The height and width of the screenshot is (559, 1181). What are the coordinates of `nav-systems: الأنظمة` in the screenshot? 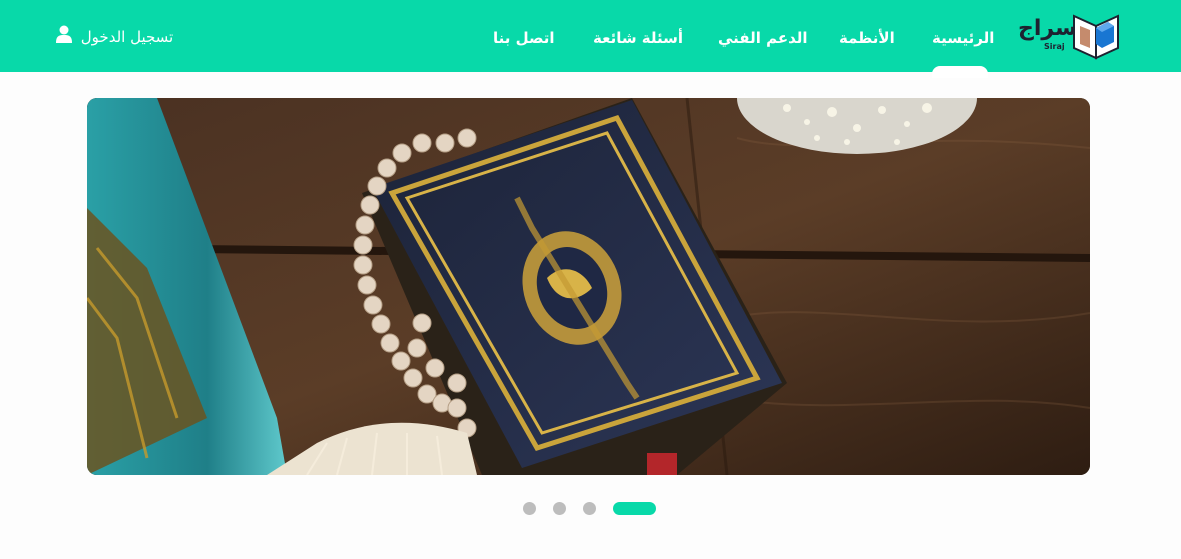 It's located at (867, 36).